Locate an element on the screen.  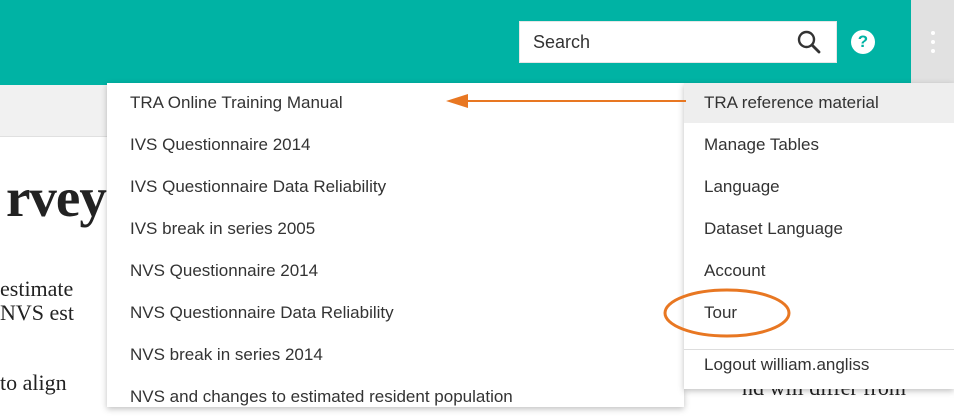
menu-item-manage-tables: Manage Tables is located at coordinates (819, 145).